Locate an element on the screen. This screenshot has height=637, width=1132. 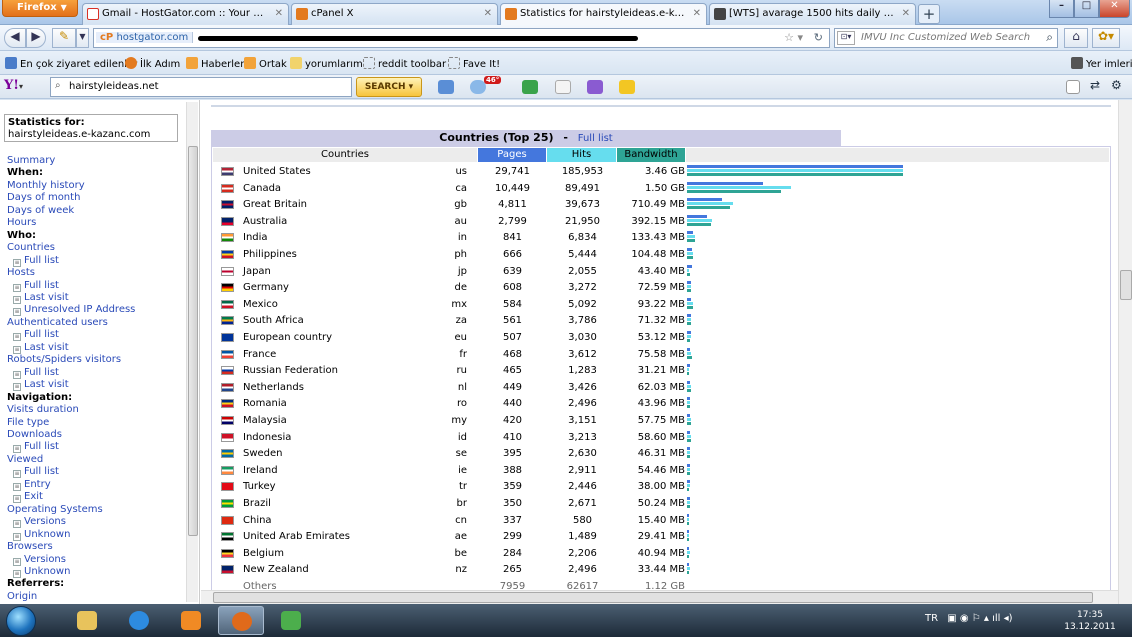
firefox-menu-button: Firefox ▼ is located at coordinates (40, 8).